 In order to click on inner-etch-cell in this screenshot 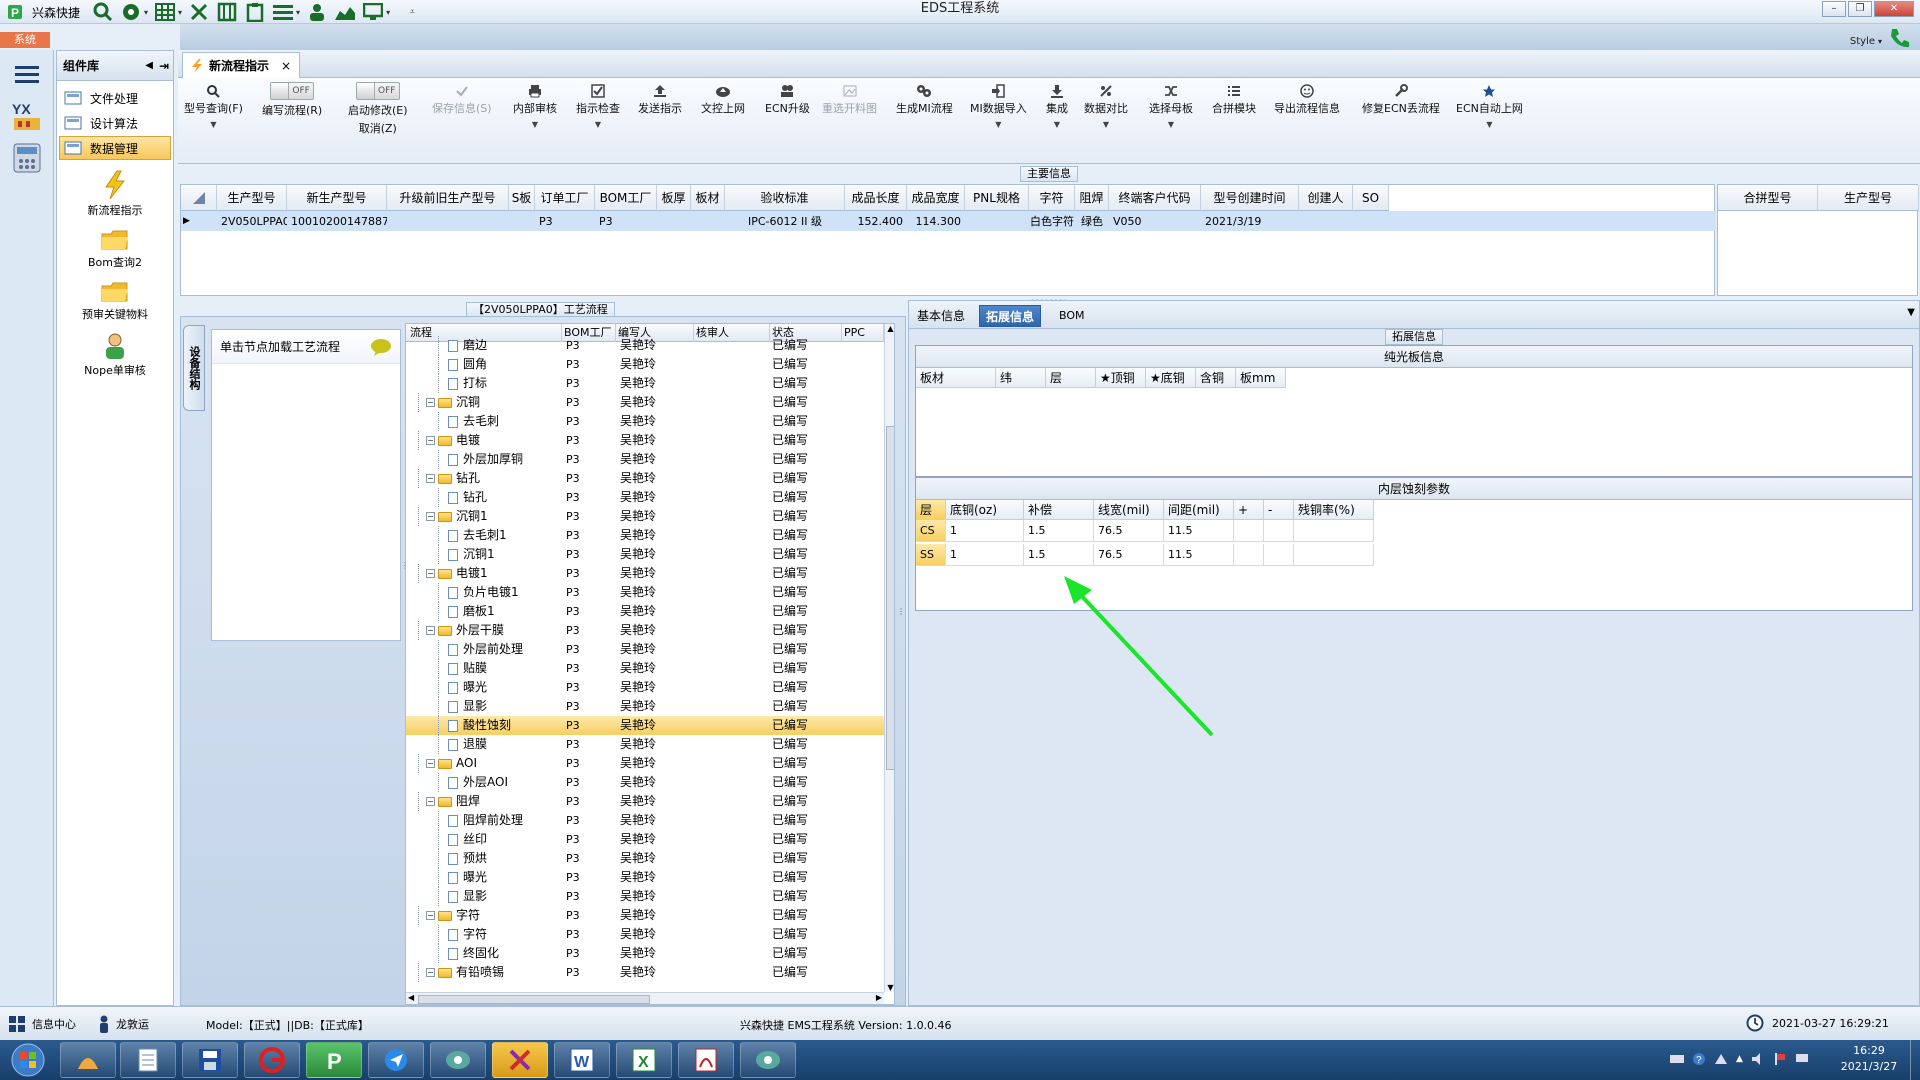, I will do `click(1334, 555)`.